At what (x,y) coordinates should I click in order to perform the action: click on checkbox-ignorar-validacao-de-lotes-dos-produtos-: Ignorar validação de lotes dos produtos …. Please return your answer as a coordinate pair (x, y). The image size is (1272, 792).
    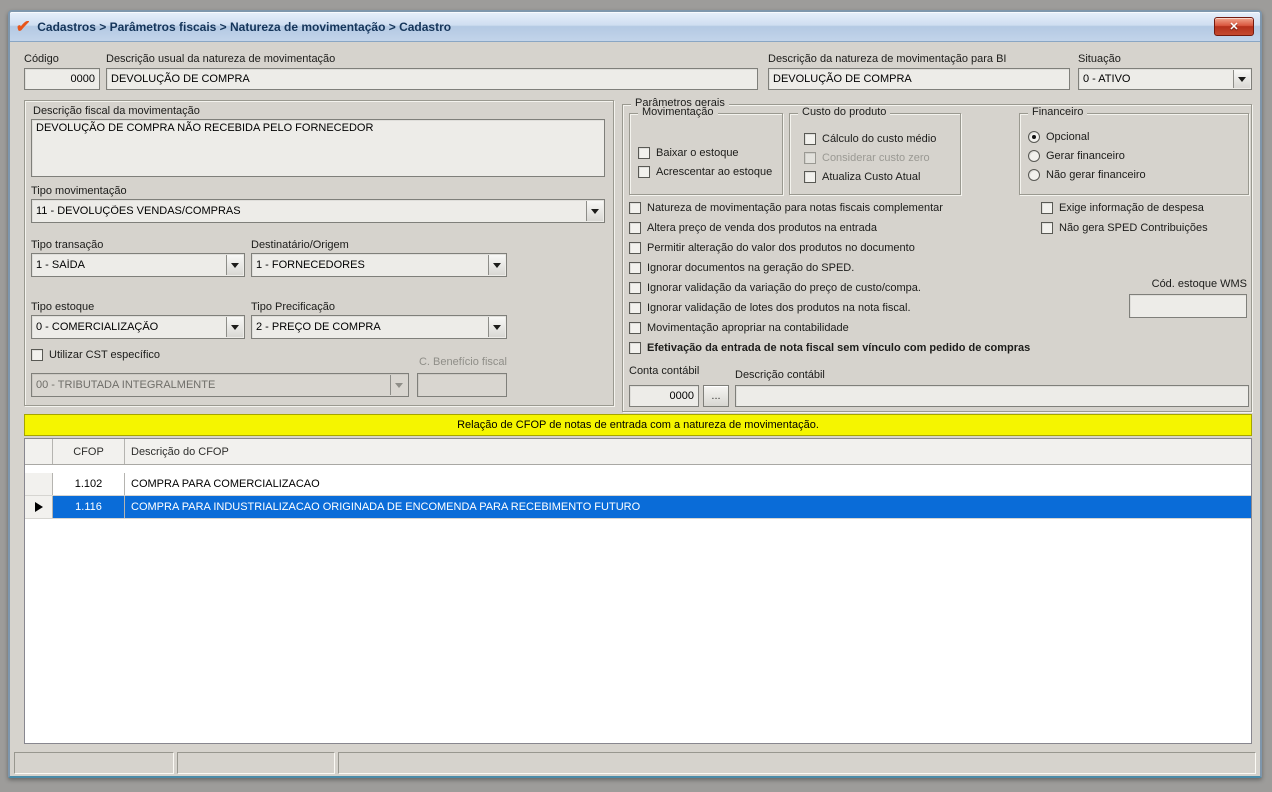
    Looking at the image, I should click on (770, 308).